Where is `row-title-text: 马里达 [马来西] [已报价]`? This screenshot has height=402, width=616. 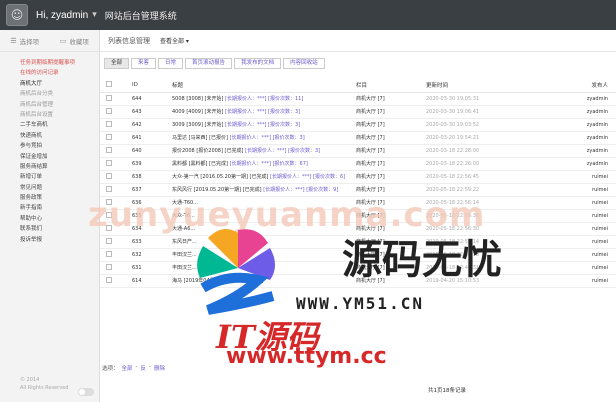
row-title-text: 马里达 [马来西] [已报价] is located at coordinates (201, 138).